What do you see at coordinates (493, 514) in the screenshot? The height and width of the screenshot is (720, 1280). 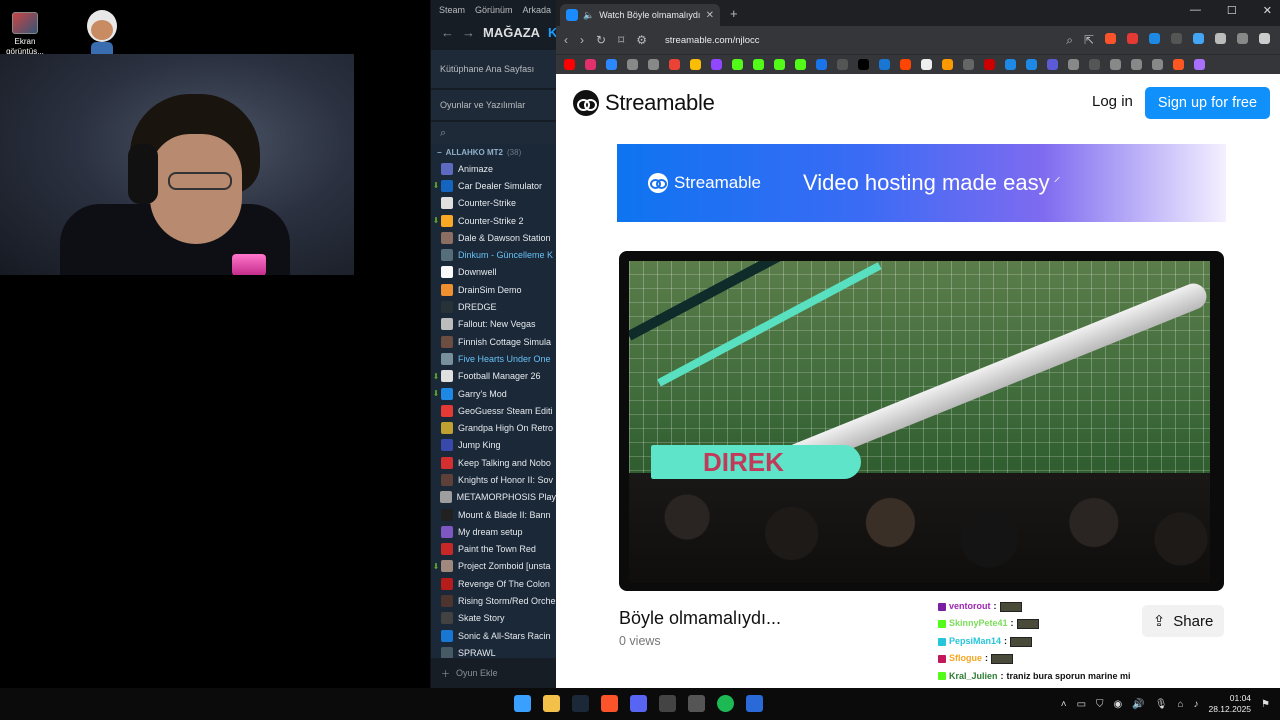 I see `game-list-item: Mount & Blade II: Bann` at bounding box center [493, 514].